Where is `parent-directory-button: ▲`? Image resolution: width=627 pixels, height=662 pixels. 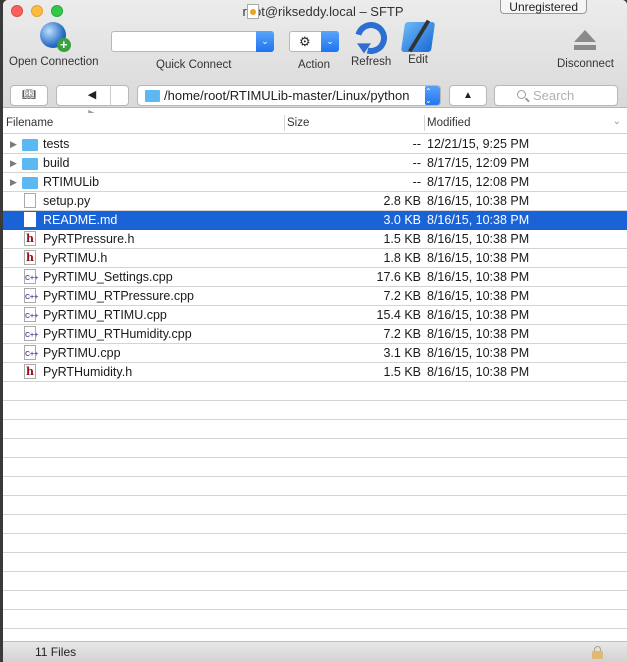
parent-directory-button: ▲ is located at coordinates (468, 95).